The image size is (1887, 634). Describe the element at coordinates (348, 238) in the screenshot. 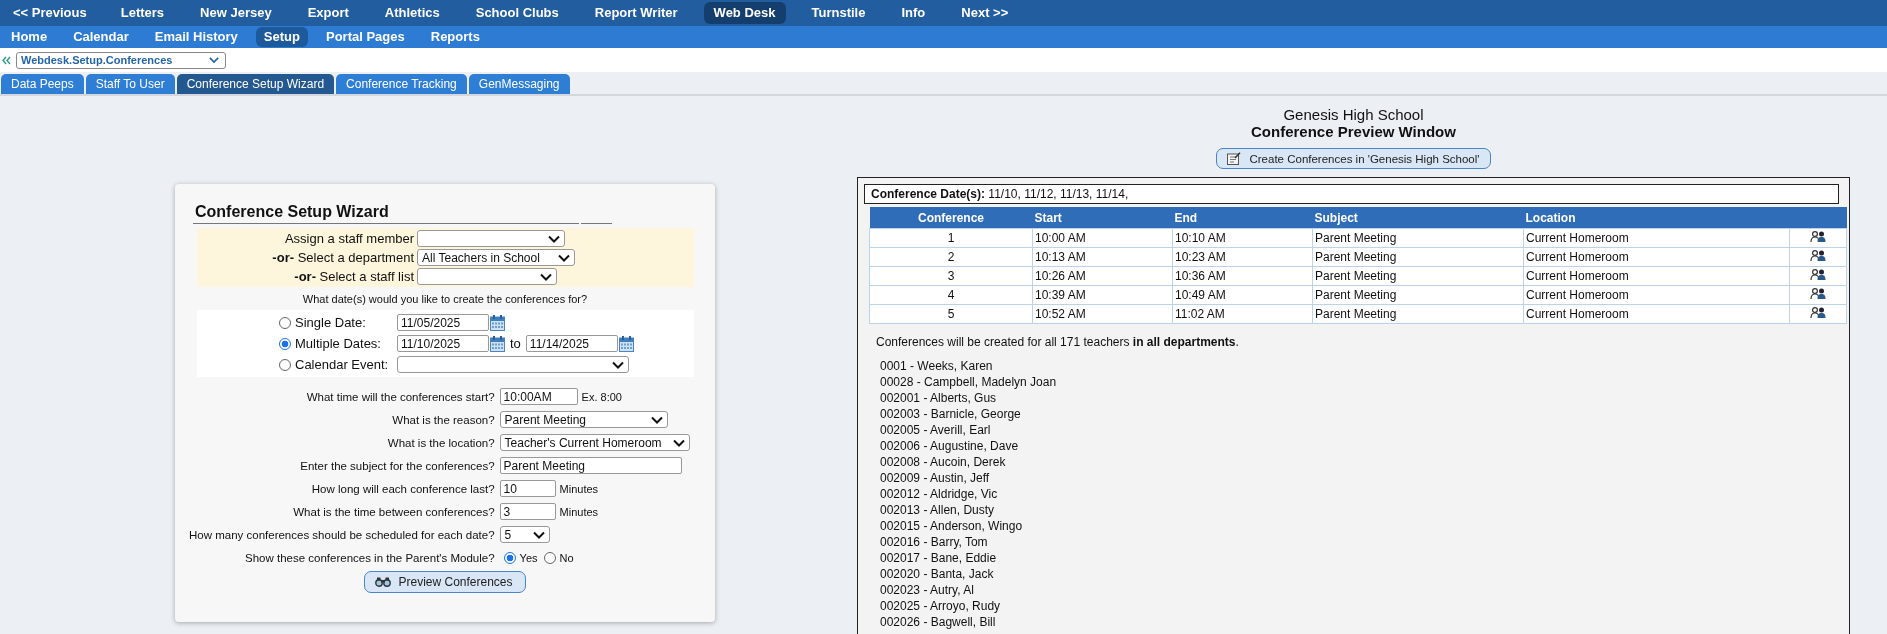

I see `field-label: Assign a staff member` at that location.